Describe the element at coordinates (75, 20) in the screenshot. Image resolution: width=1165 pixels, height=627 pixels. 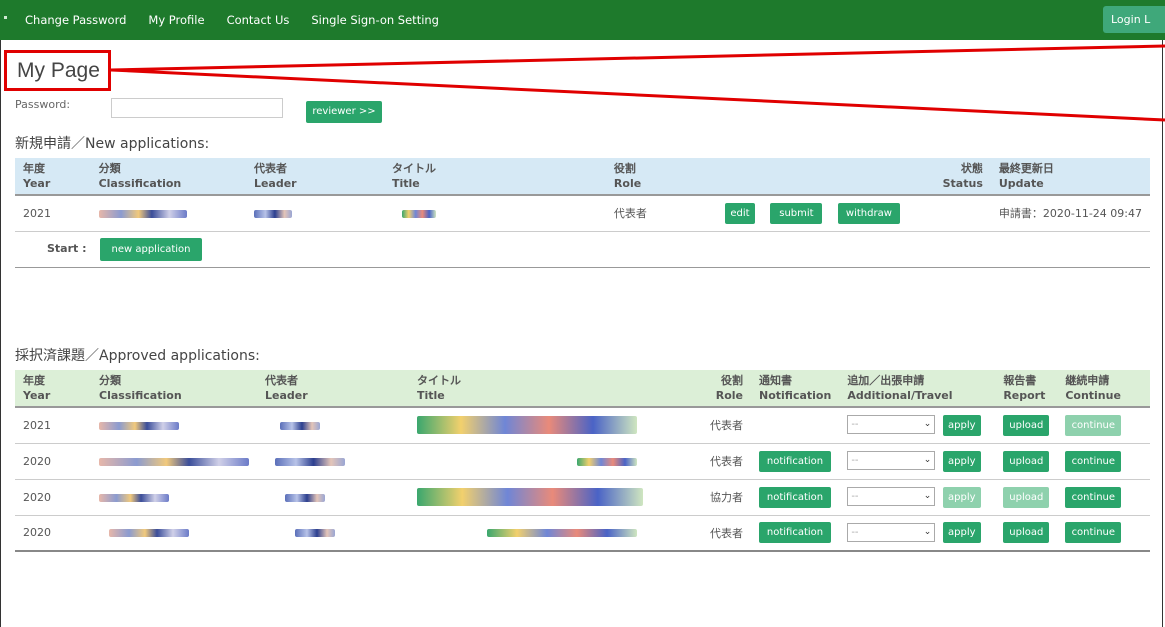
I see `nav-change-password-link: Change Password` at that location.